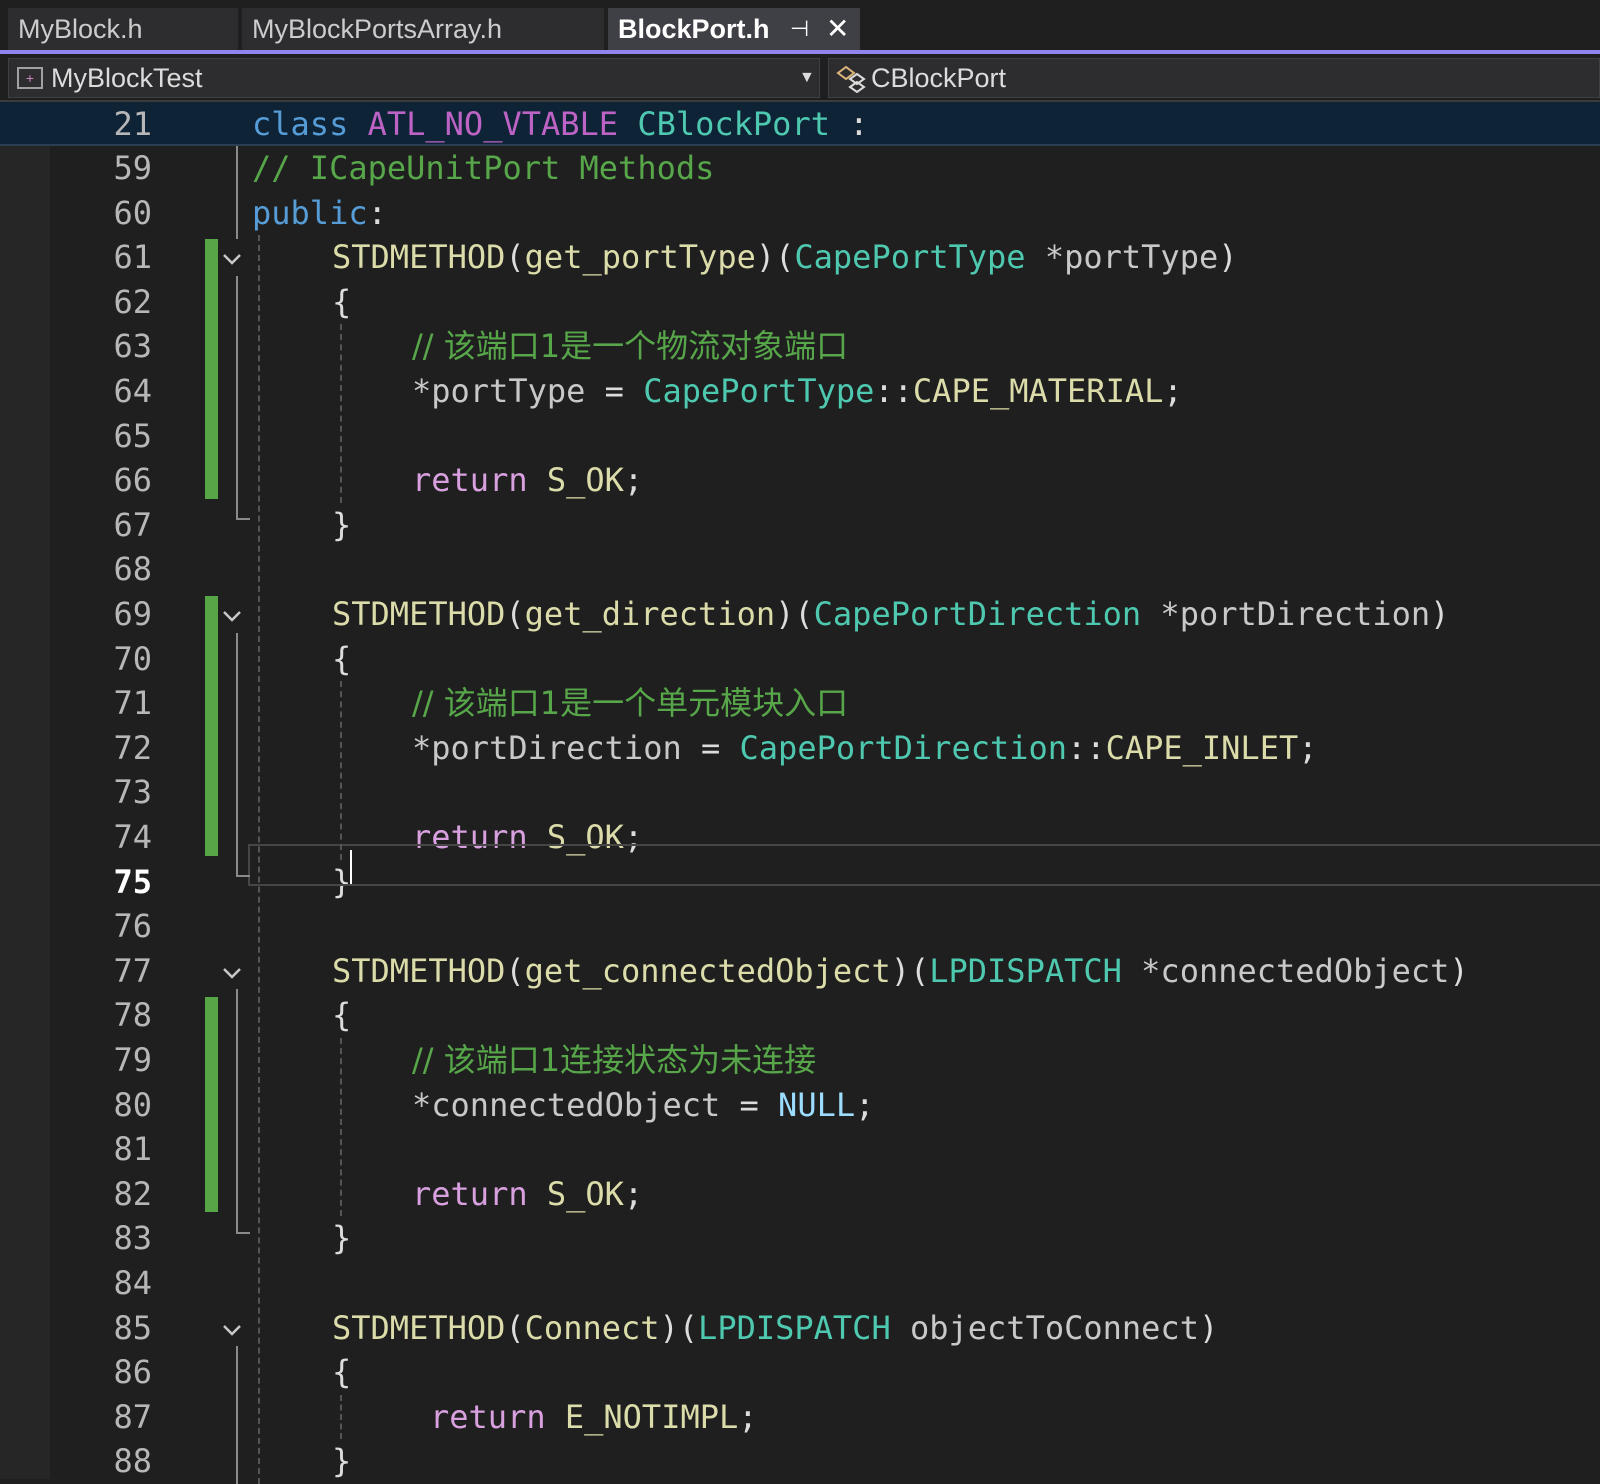 Image resolution: width=1600 pixels, height=1484 pixels. I want to click on code-enum-member: CAPE_INLET, so click(1202, 747).